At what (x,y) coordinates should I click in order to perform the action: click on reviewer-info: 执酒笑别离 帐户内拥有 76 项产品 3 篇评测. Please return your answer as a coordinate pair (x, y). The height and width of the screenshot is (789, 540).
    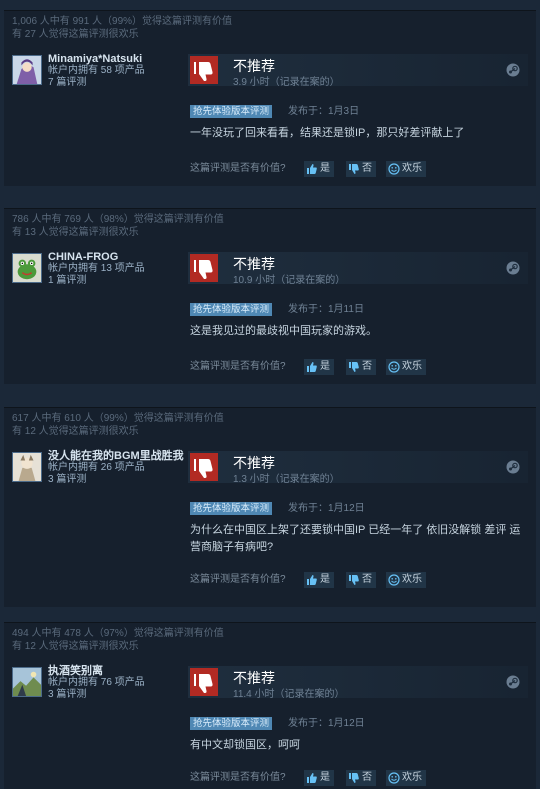
    Looking at the image, I should click on (96, 683).